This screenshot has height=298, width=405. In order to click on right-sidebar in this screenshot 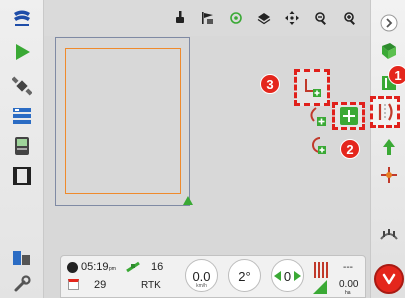, I will do `click(387, 149)`.